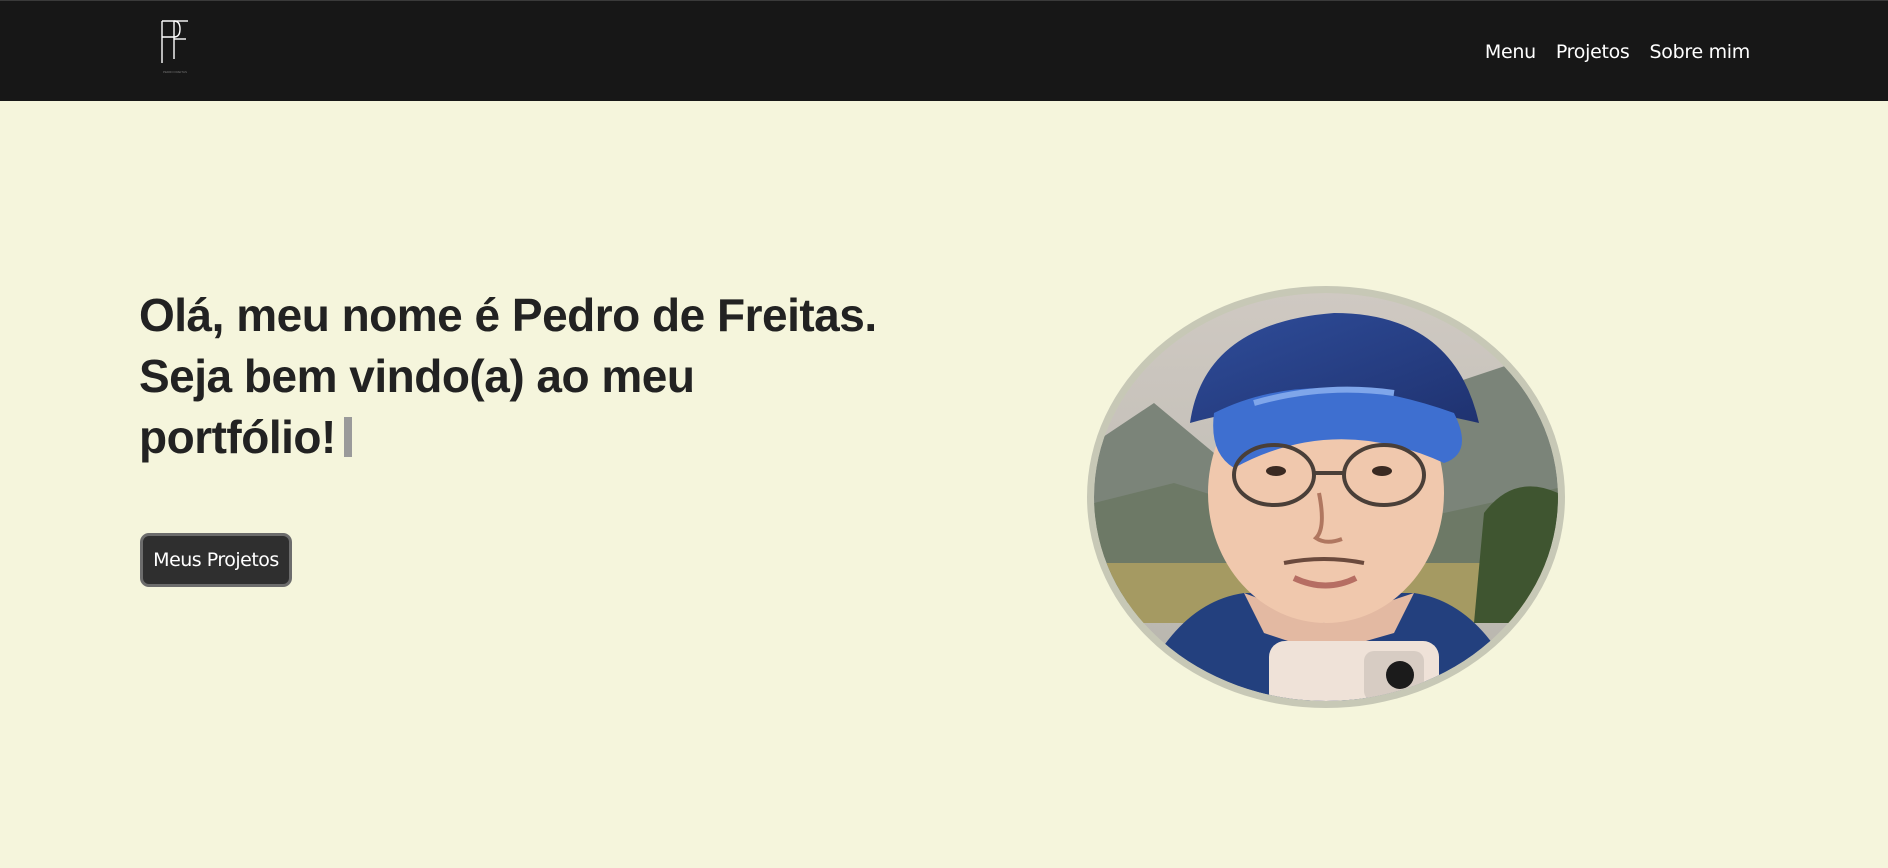 The width and height of the screenshot is (1888, 868). Describe the element at coordinates (417, 376) in the screenshot. I see `hero-heading-line2: Seja bem vindo(a) ao meu` at that location.